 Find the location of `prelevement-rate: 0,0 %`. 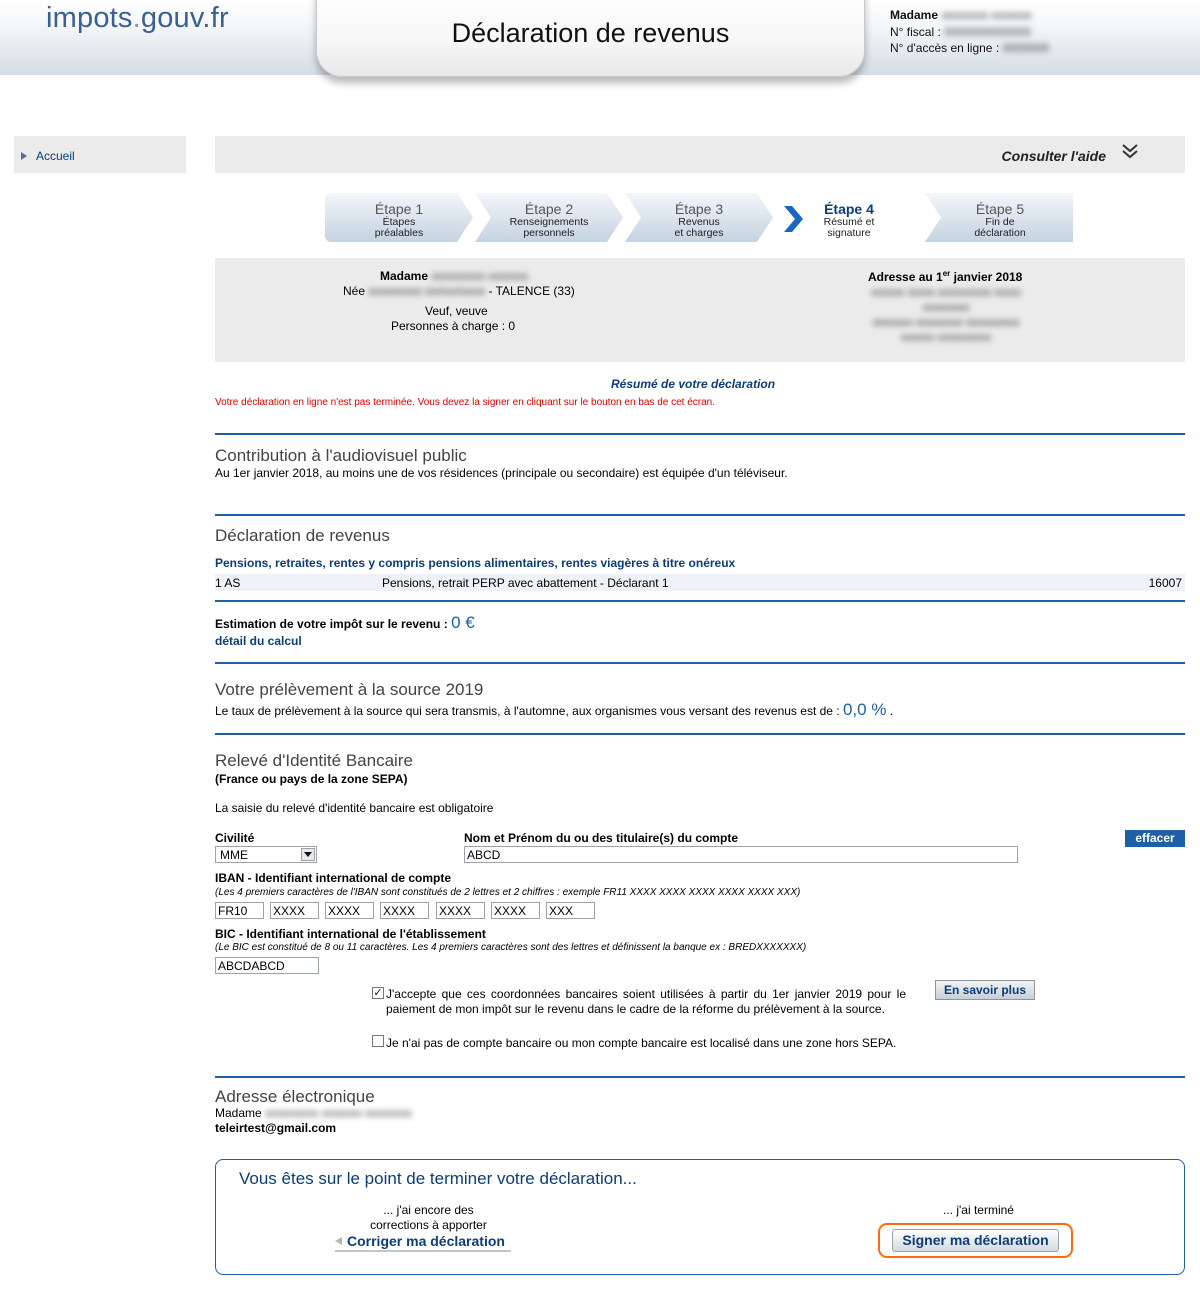

prelevement-rate: 0,0 % is located at coordinates (864, 709).